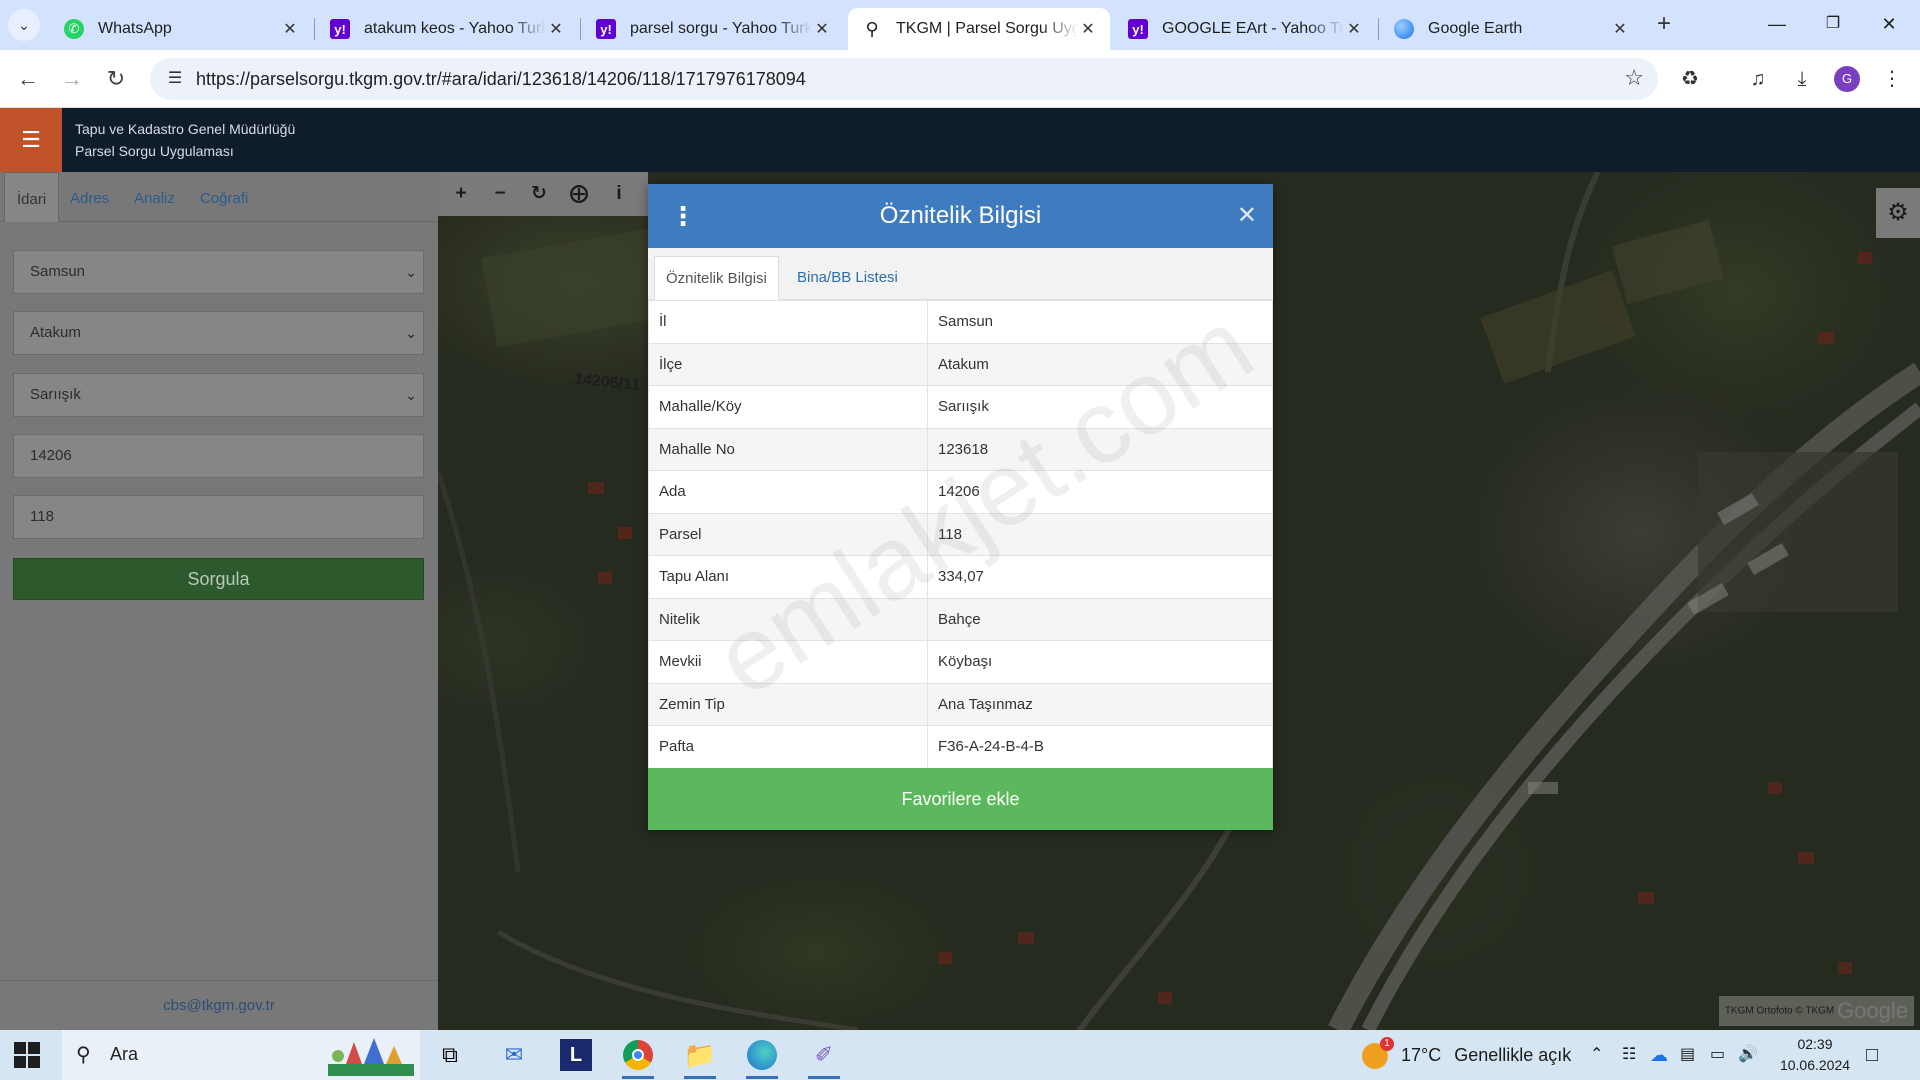  What do you see at coordinates (24, 25) in the screenshot?
I see `tab-search-chevron-icon: ⌄` at bounding box center [24, 25].